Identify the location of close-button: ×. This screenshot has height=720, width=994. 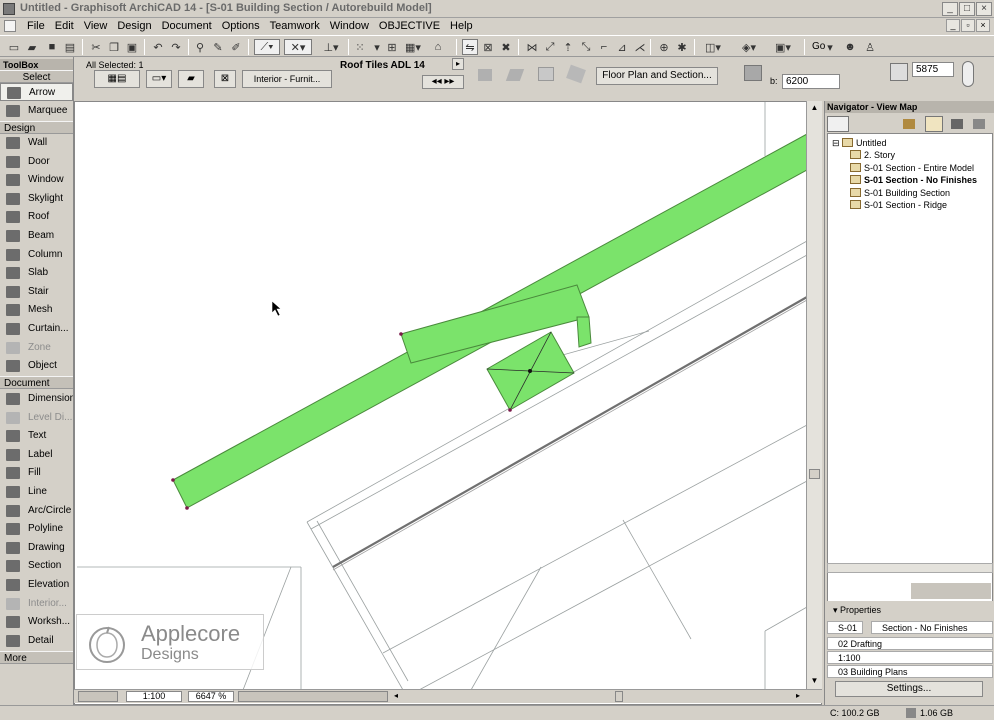
(984, 9).